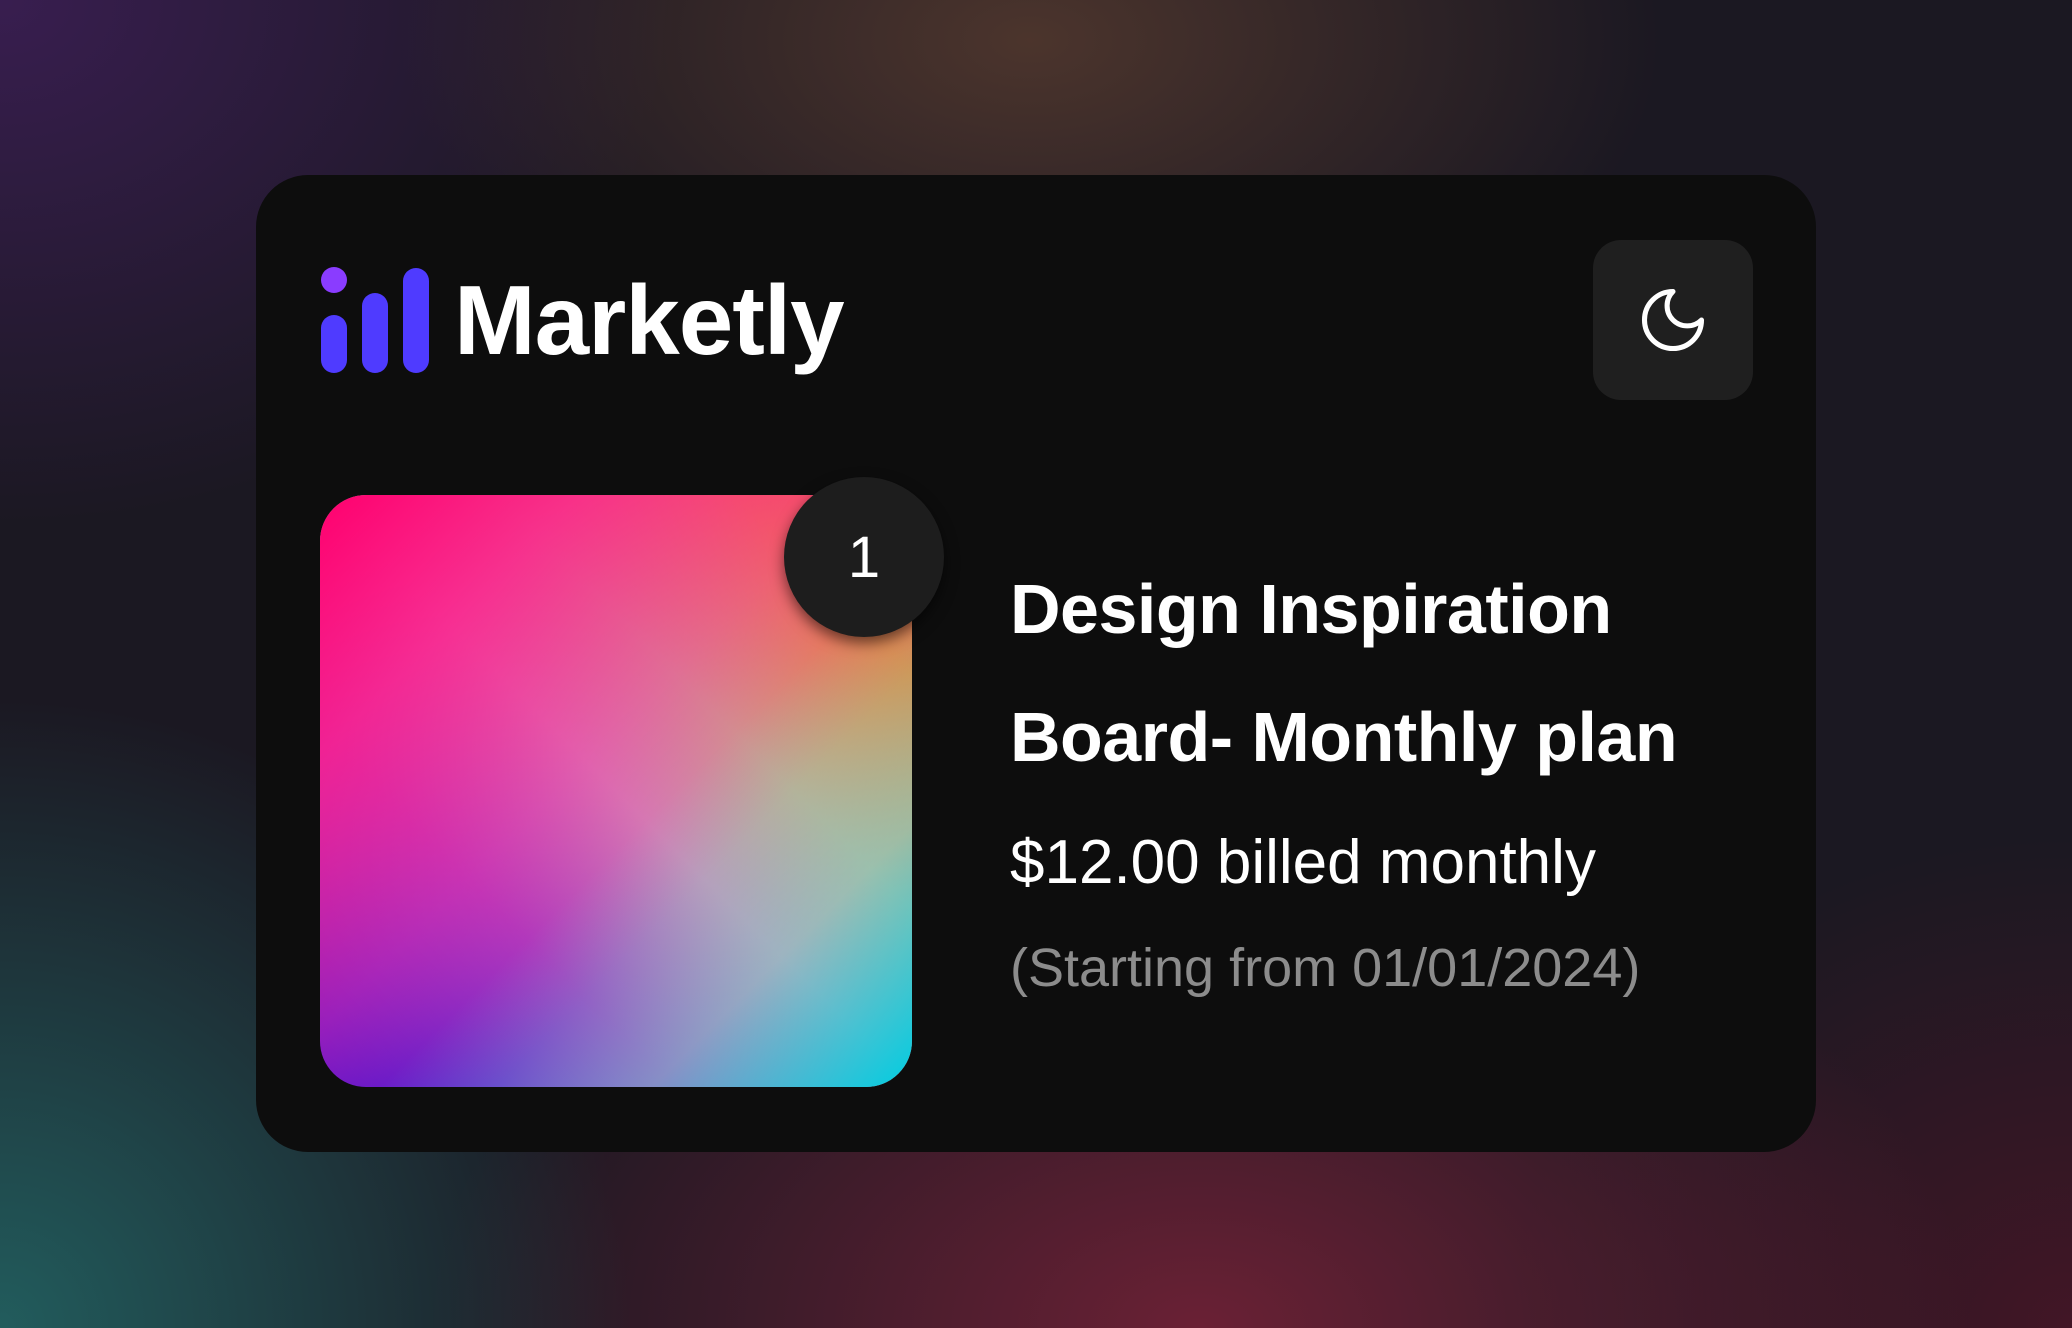  Describe the element at coordinates (649, 320) in the screenshot. I see `brand-name: Marketly` at that location.